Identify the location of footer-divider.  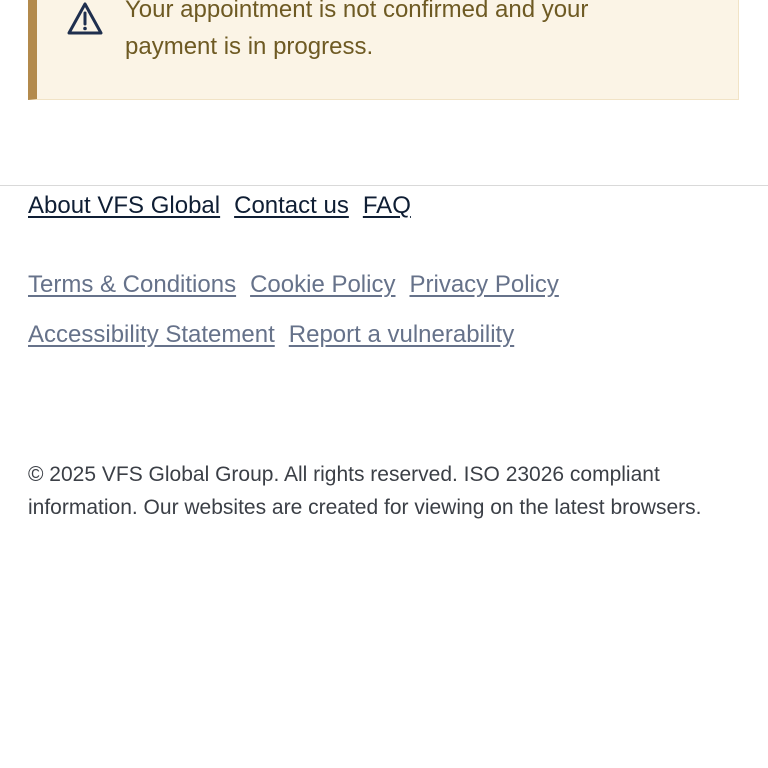
(384, 185).